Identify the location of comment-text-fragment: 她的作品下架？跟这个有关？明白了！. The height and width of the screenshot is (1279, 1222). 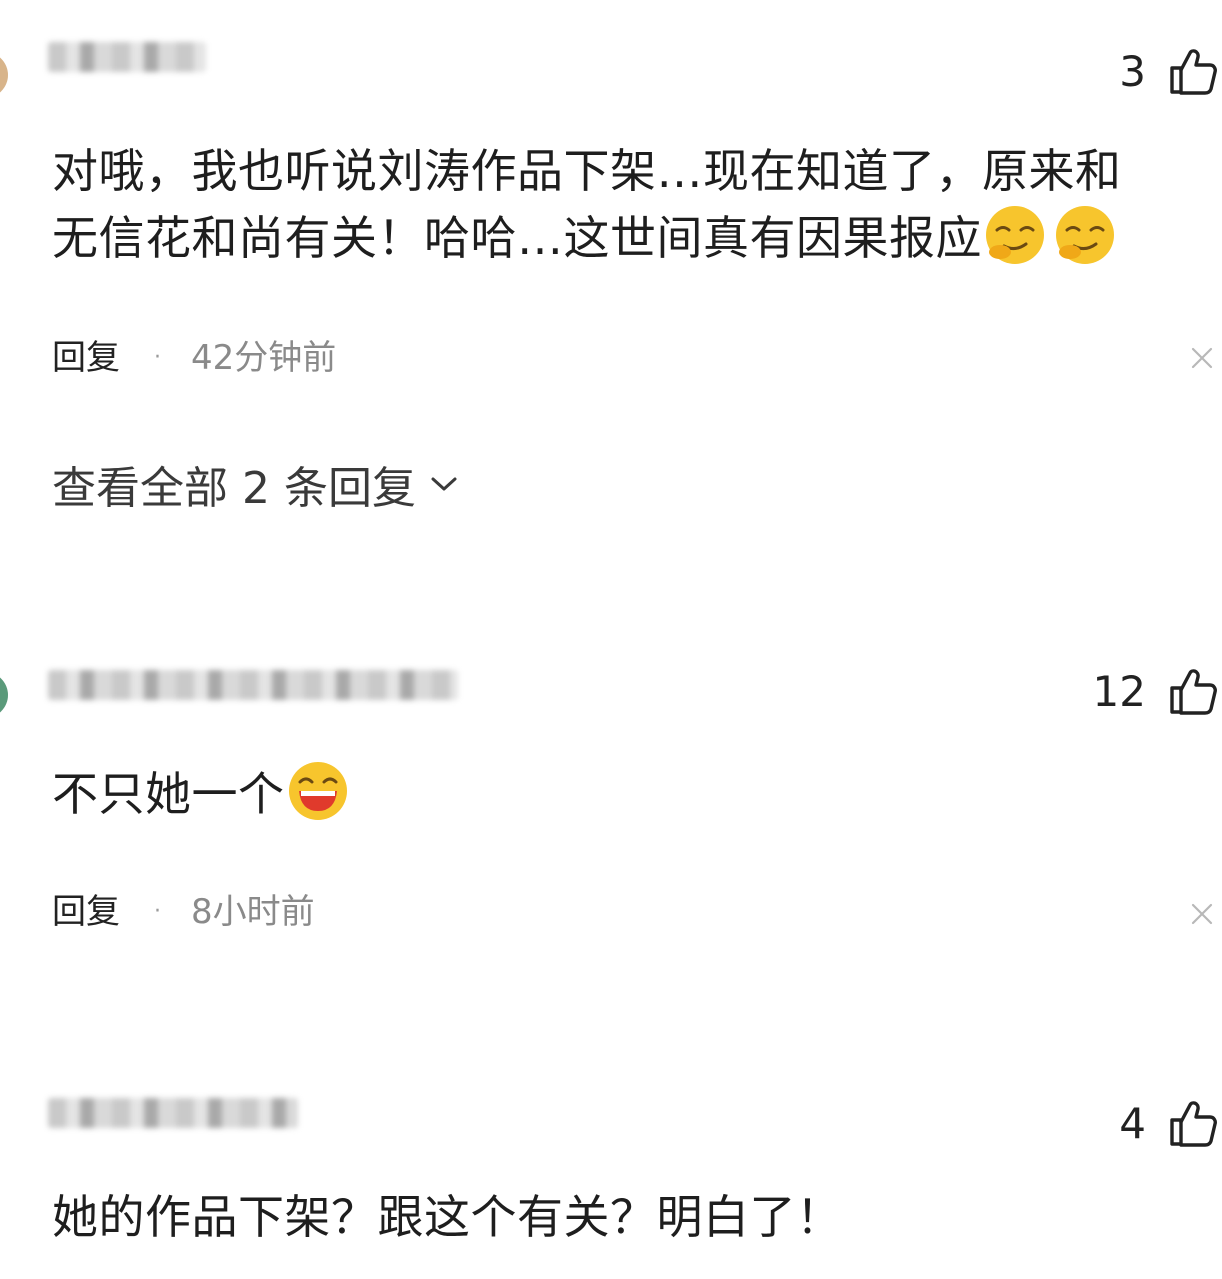
(447, 1217).